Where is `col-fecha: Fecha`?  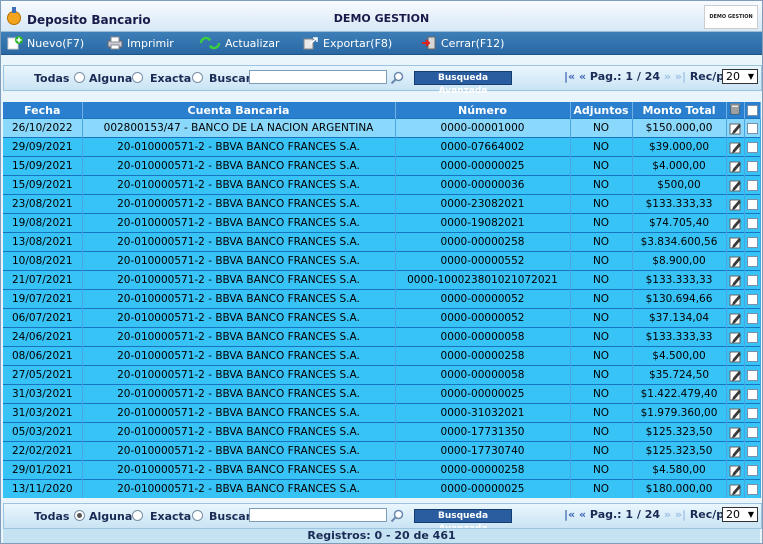 col-fecha: Fecha is located at coordinates (43, 110).